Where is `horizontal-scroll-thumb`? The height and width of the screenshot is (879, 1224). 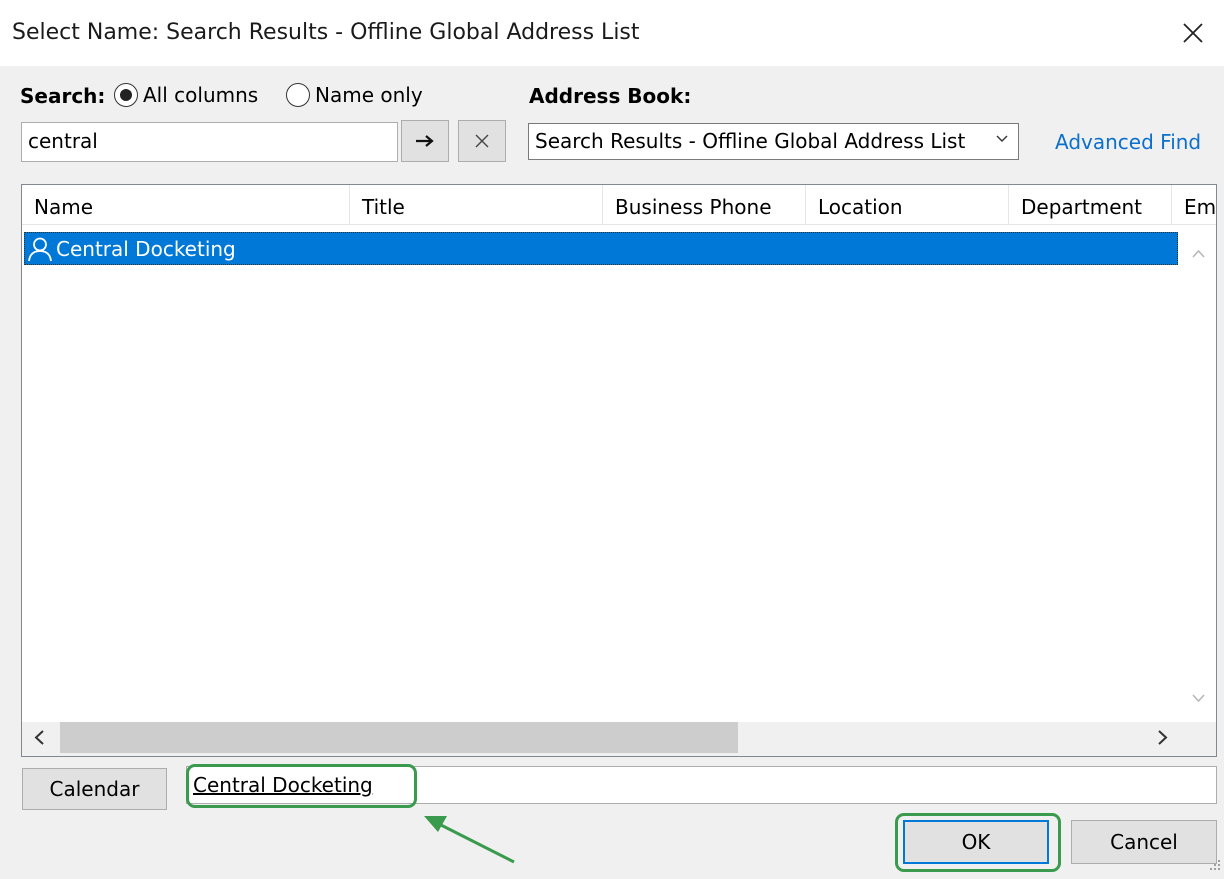 horizontal-scroll-thumb is located at coordinates (399, 737).